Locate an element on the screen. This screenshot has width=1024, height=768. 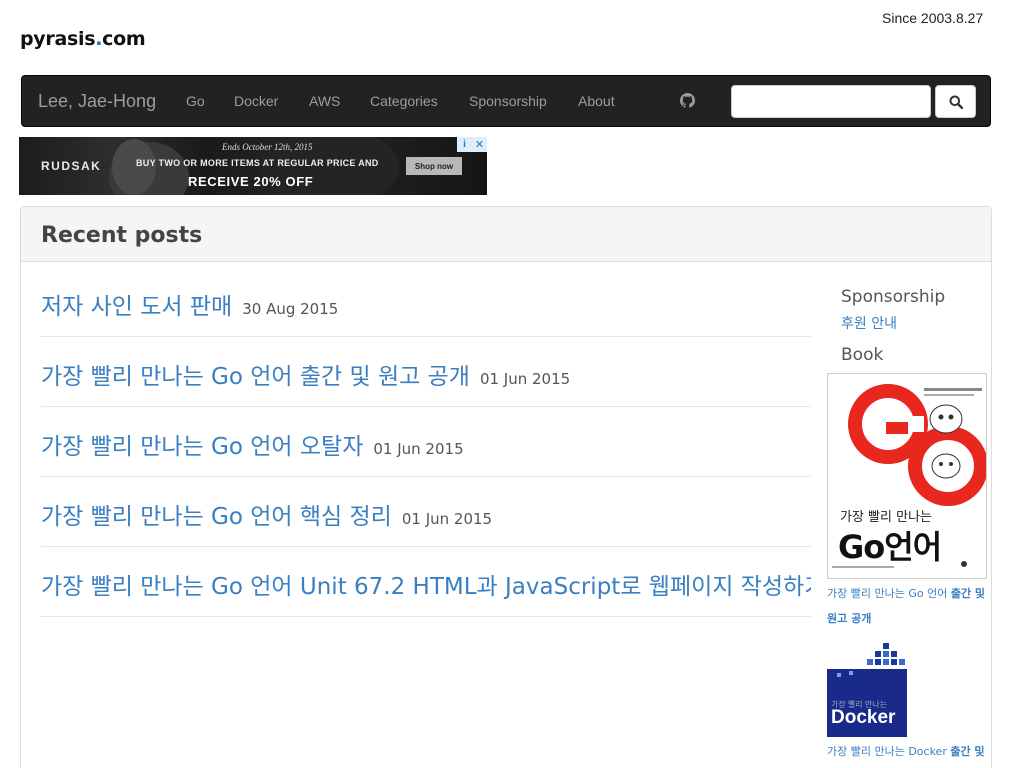
docker-book-cover-title: Docker is located at coordinates (863, 717).